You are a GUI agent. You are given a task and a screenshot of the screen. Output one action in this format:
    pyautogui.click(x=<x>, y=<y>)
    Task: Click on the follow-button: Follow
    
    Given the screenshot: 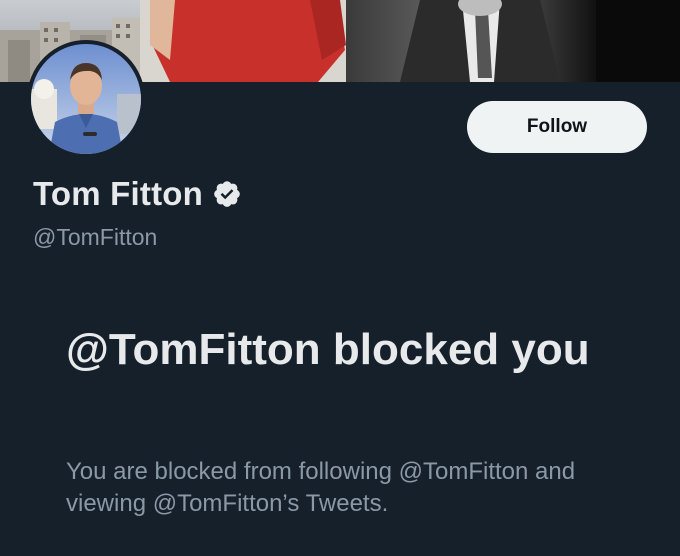 What is the action you would take?
    pyautogui.click(x=557, y=127)
    